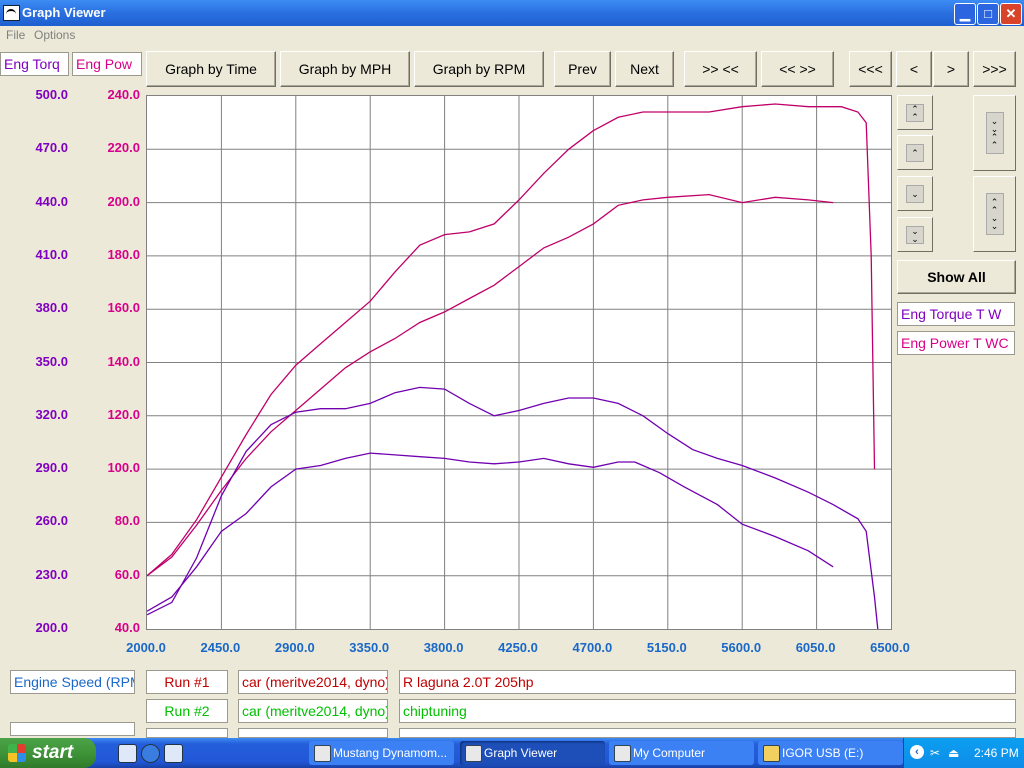 The image size is (1024, 768). I want to click on window-title-bar: Graph Viewer ▁ □ ✕, so click(512, 13).